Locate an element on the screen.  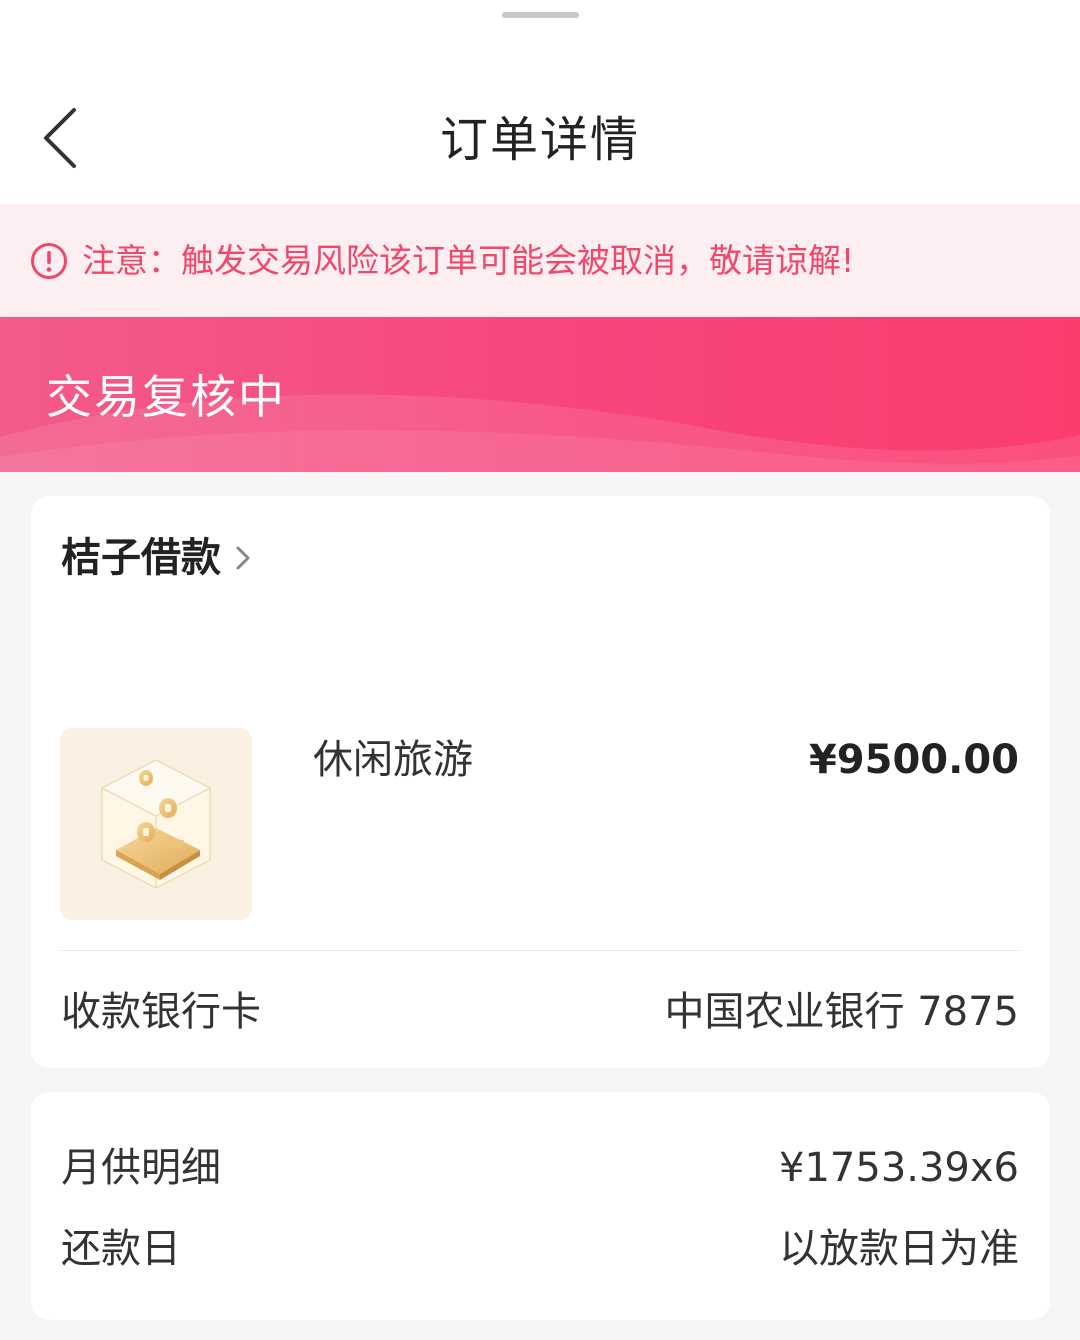
item-name: 休闲旅游 is located at coordinates (393, 760).